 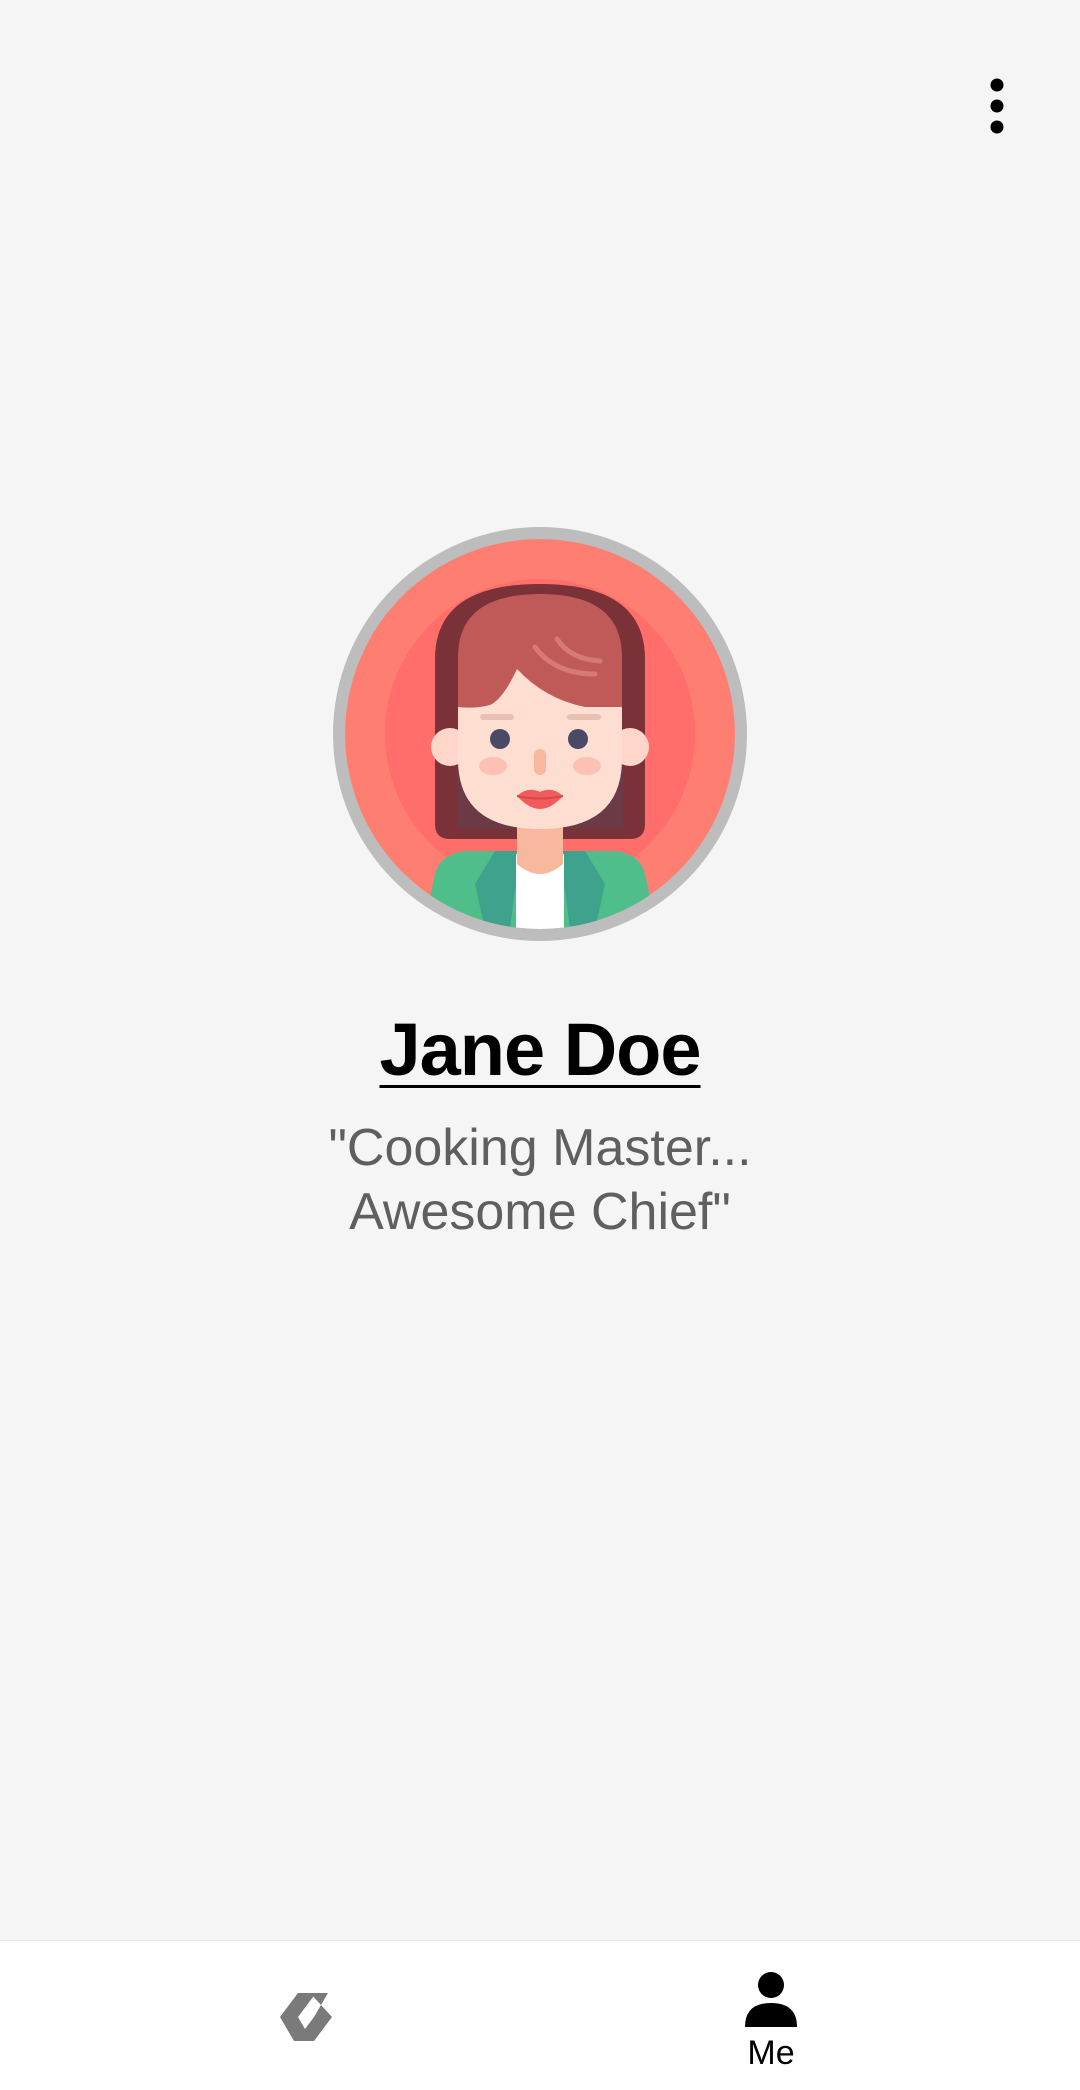 I want to click on bio-line-2: Awesome Chief", so click(x=540, y=1212).